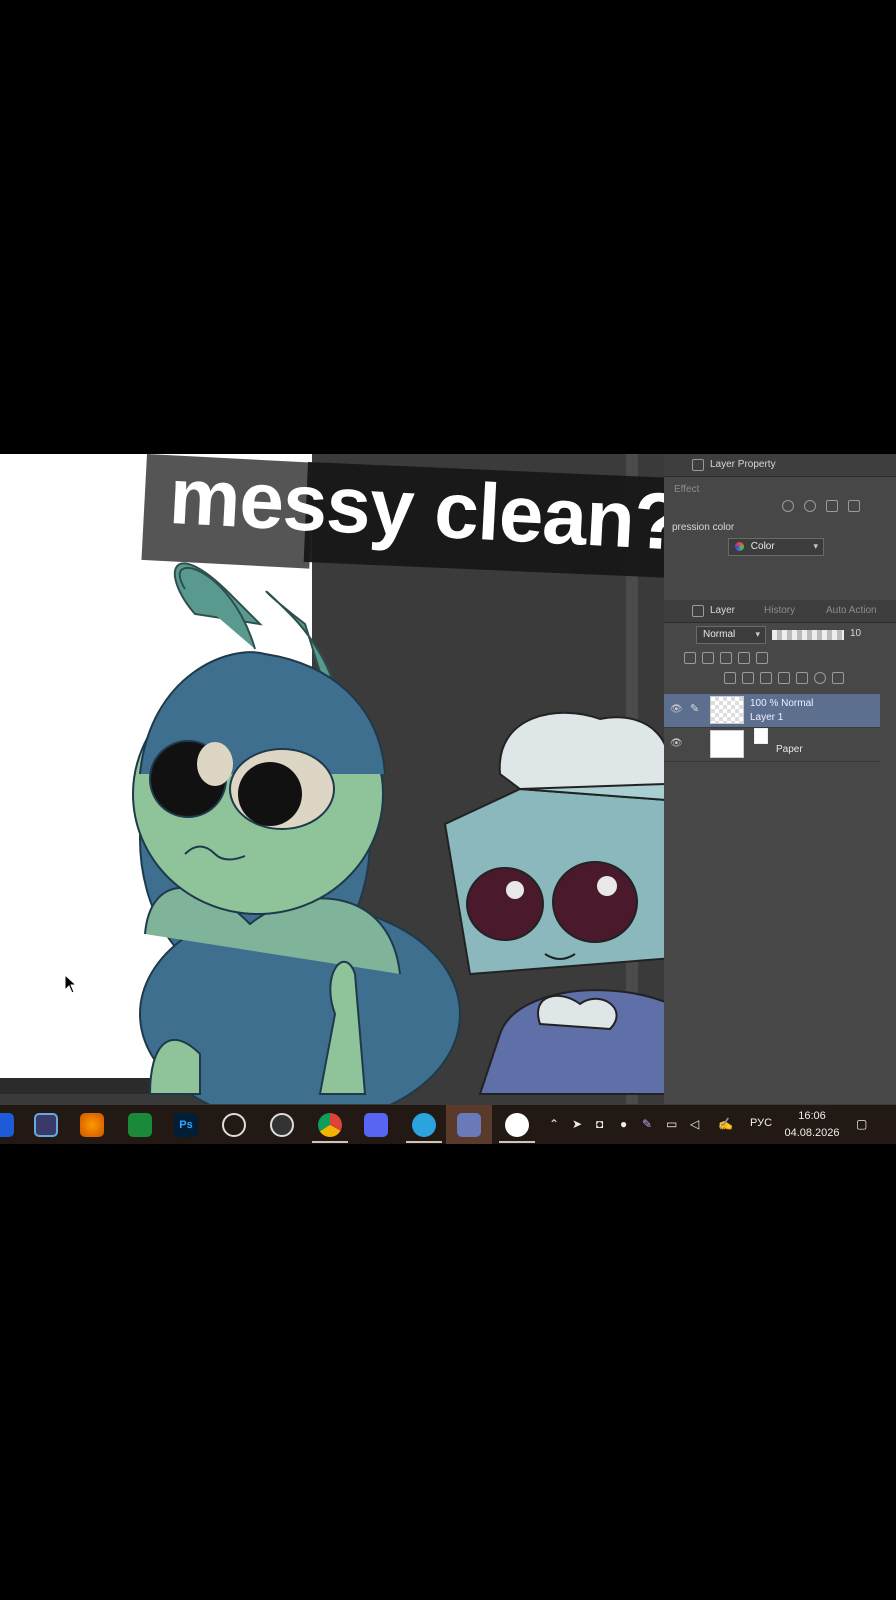  I want to click on layer-stack-icon, so click(698, 611).